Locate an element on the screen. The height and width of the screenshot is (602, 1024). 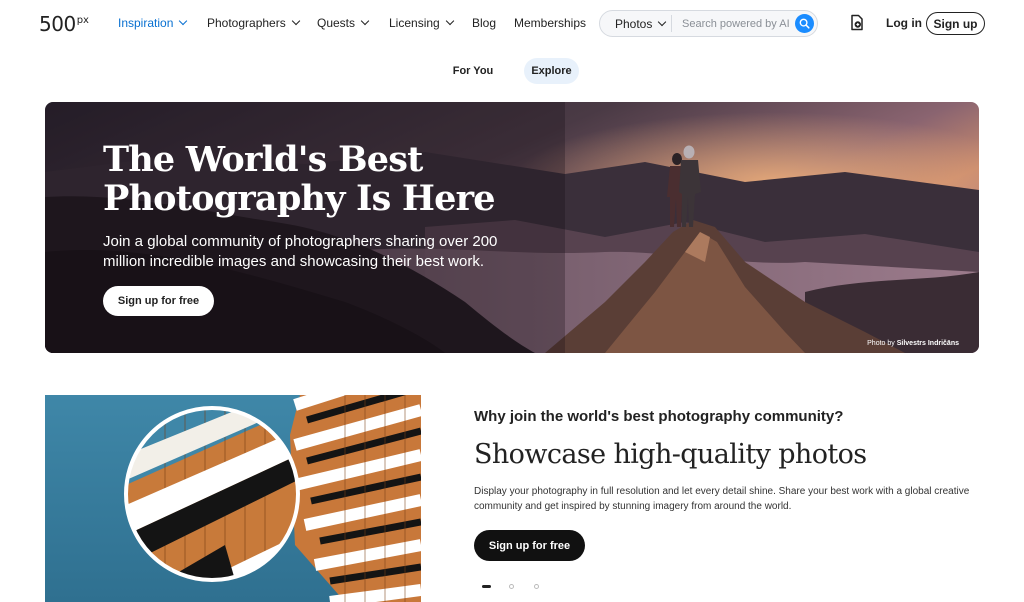
hero-title-line: The World's Best is located at coordinates (263, 159).